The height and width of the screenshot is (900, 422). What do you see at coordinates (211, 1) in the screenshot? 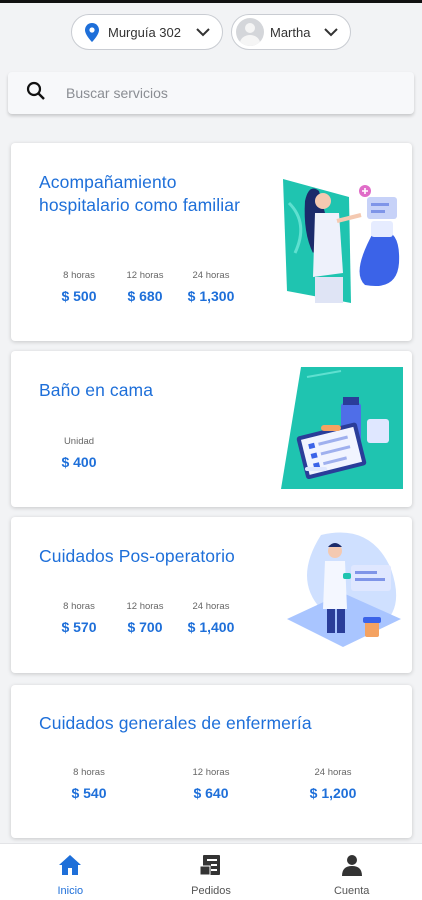
I see `status-bar-edge` at bounding box center [211, 1].